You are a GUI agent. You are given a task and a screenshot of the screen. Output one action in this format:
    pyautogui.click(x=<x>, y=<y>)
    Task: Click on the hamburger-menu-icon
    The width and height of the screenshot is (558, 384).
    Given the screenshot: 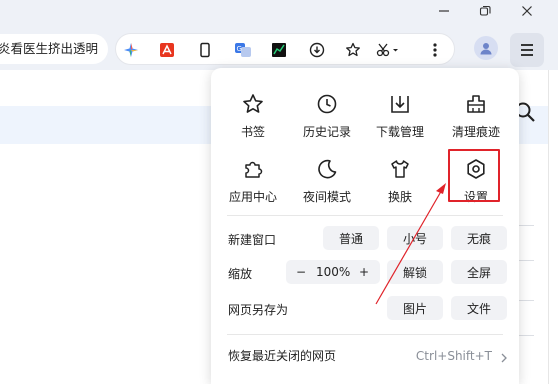 What is the action you would take?
    pyautogui.click(x=527, y=50)
    